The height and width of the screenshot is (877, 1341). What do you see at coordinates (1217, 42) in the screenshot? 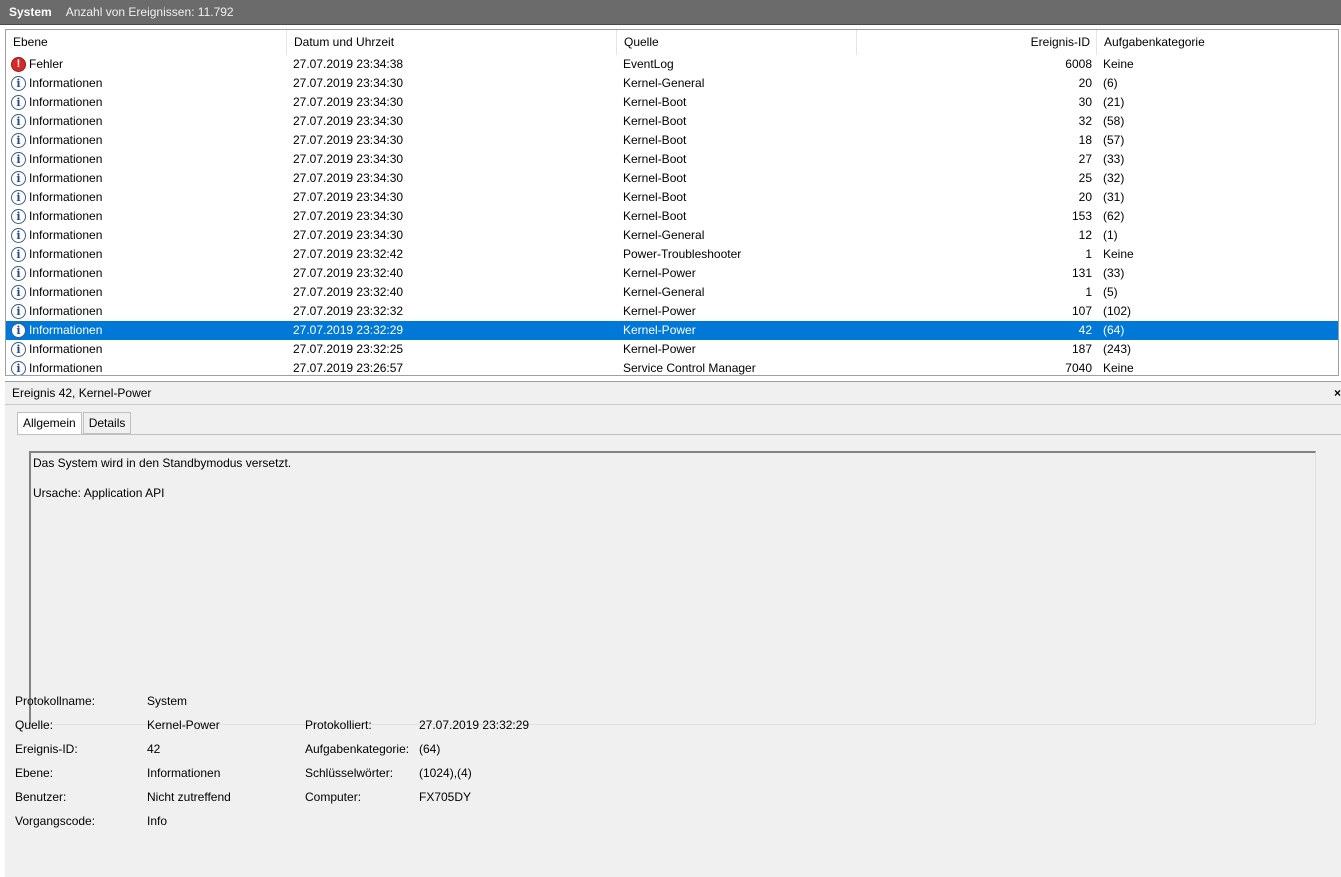
I see `column-header-category: Aufgabenkategorie` at bounding box center [1217, 42].